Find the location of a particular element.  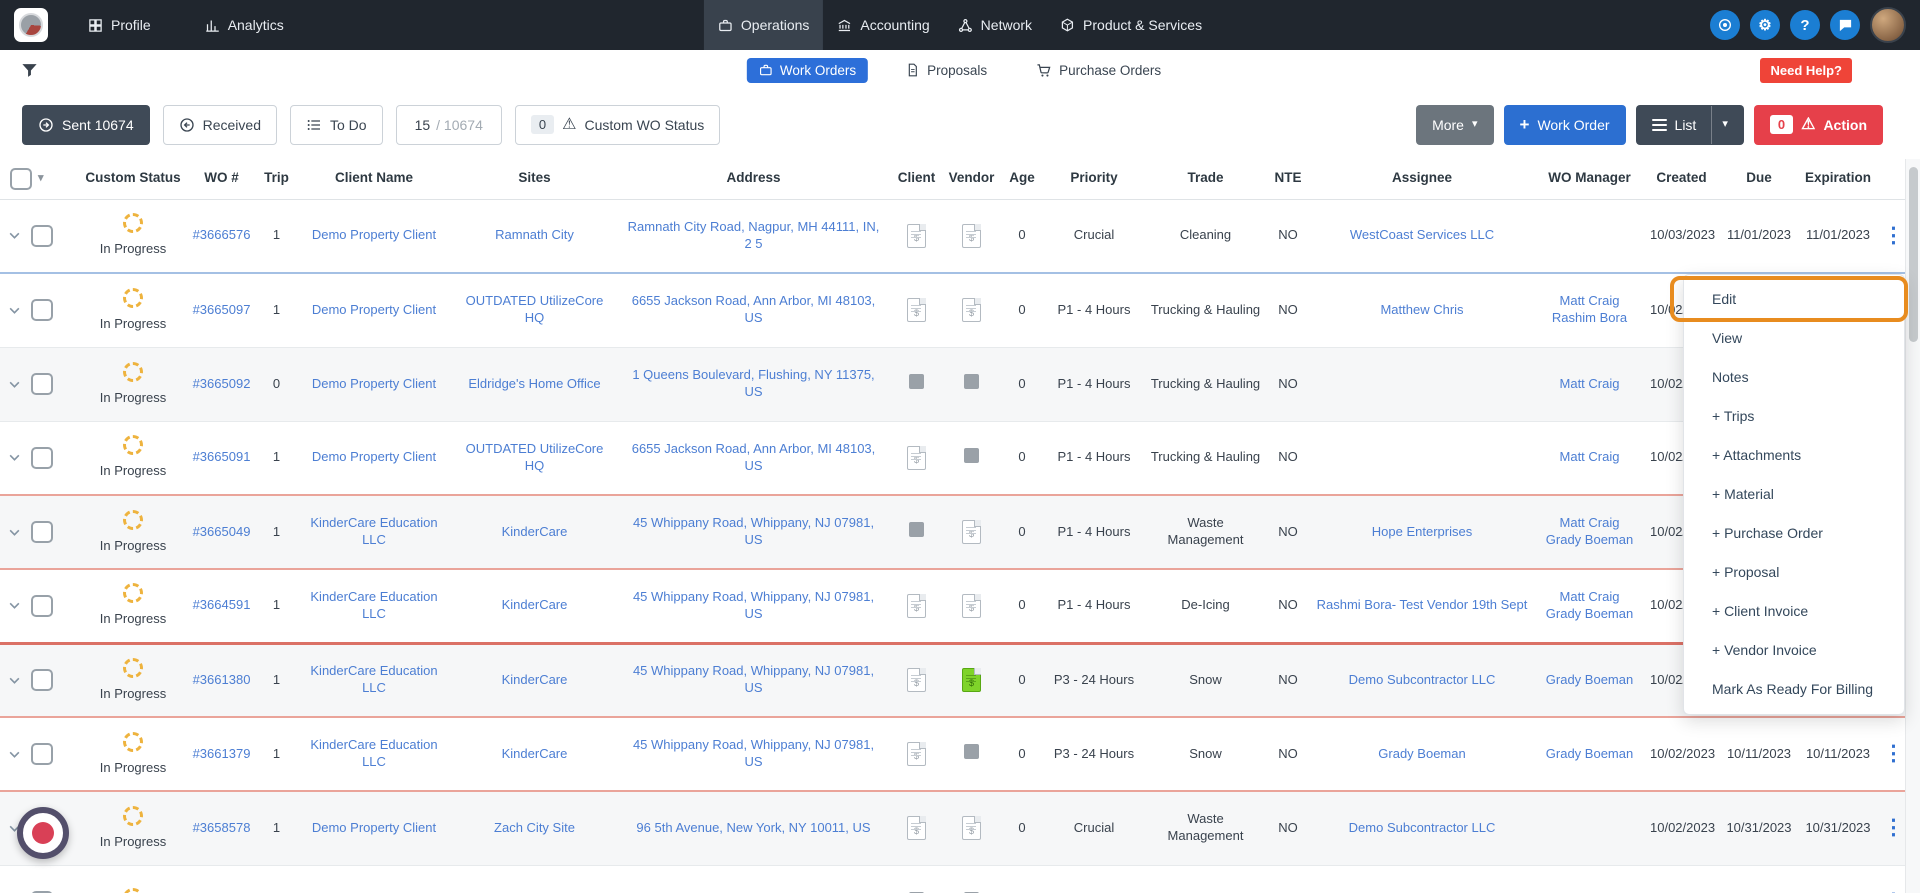

more-dropdown-button: More ▾ is located at coordinates (1455, 124).